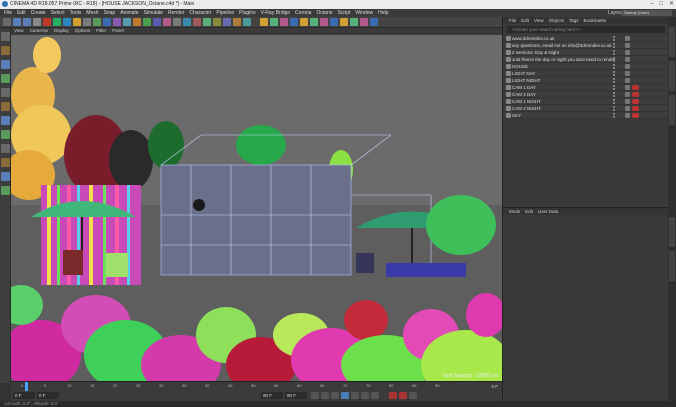  I want to click on viewport-menu-view: View, so click(19, 30).